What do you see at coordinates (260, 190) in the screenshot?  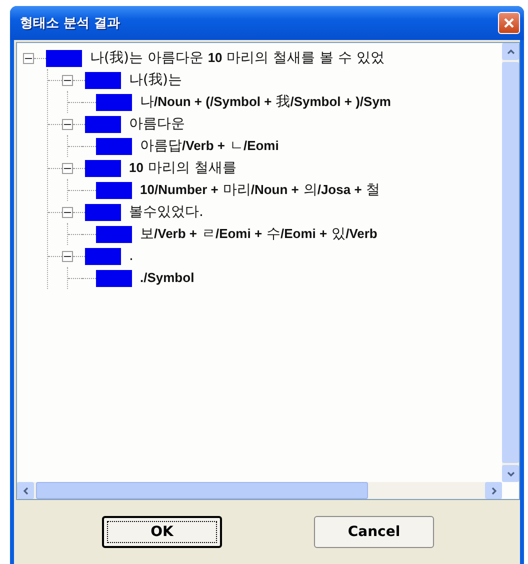 I see `tree-item: 10/Number + 마리/Noun + 의/Josa + 철` at bounding box center [260, 190].